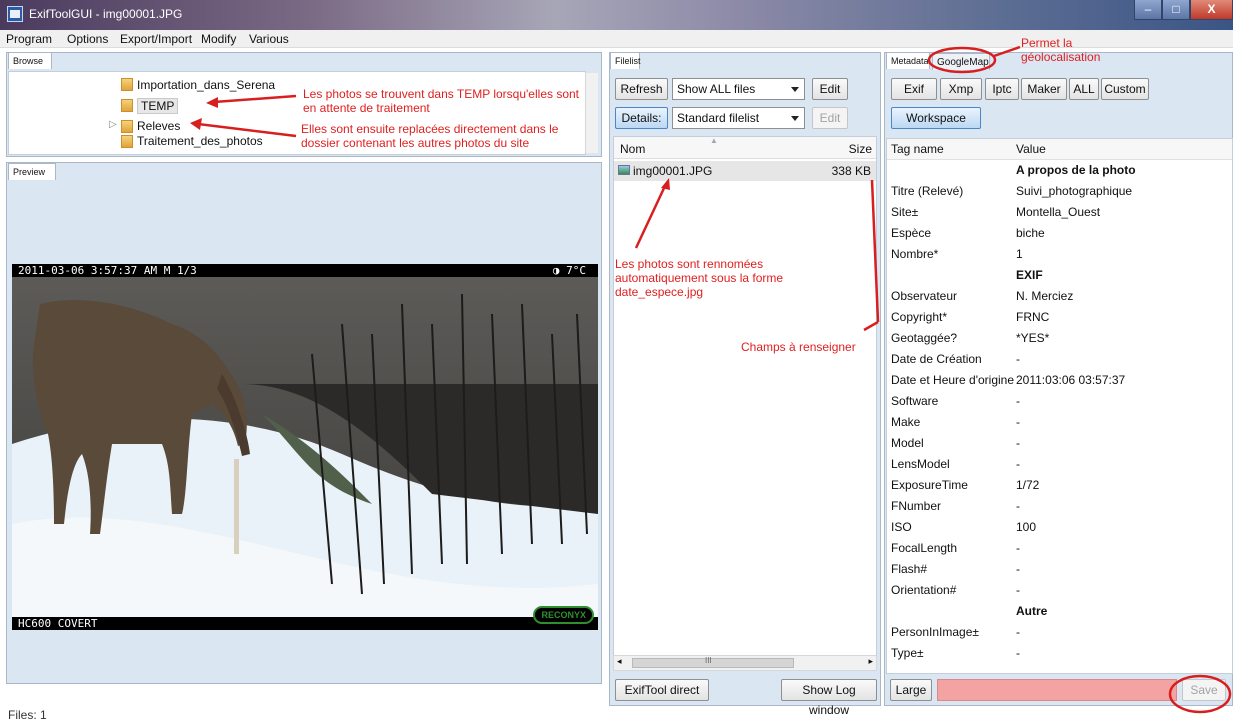 This screenshot has height=722, width=1233. I want to click on table-row: EXIF, so click(1059, 275).